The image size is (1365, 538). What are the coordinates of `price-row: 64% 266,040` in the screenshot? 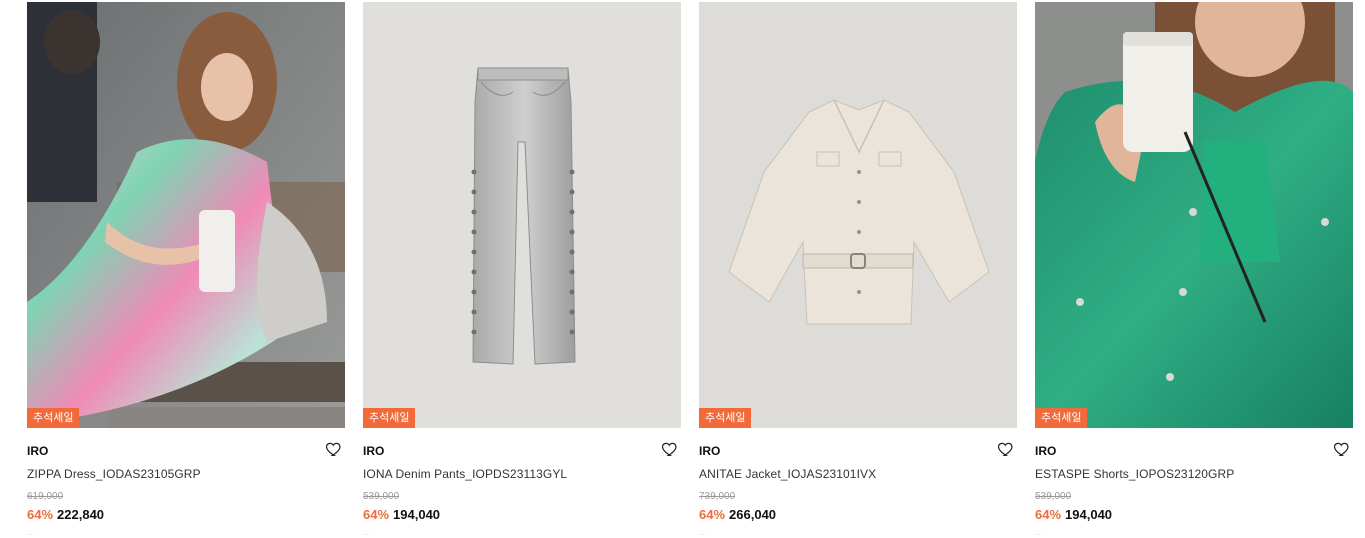 It's located at (737, 514).